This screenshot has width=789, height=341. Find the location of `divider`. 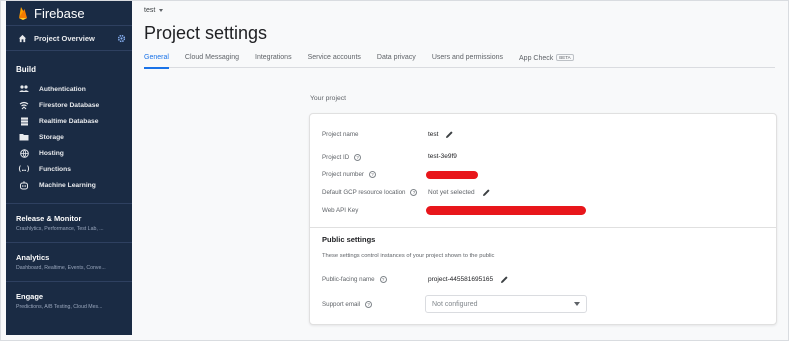

divider is located at coordinates (543, 227).